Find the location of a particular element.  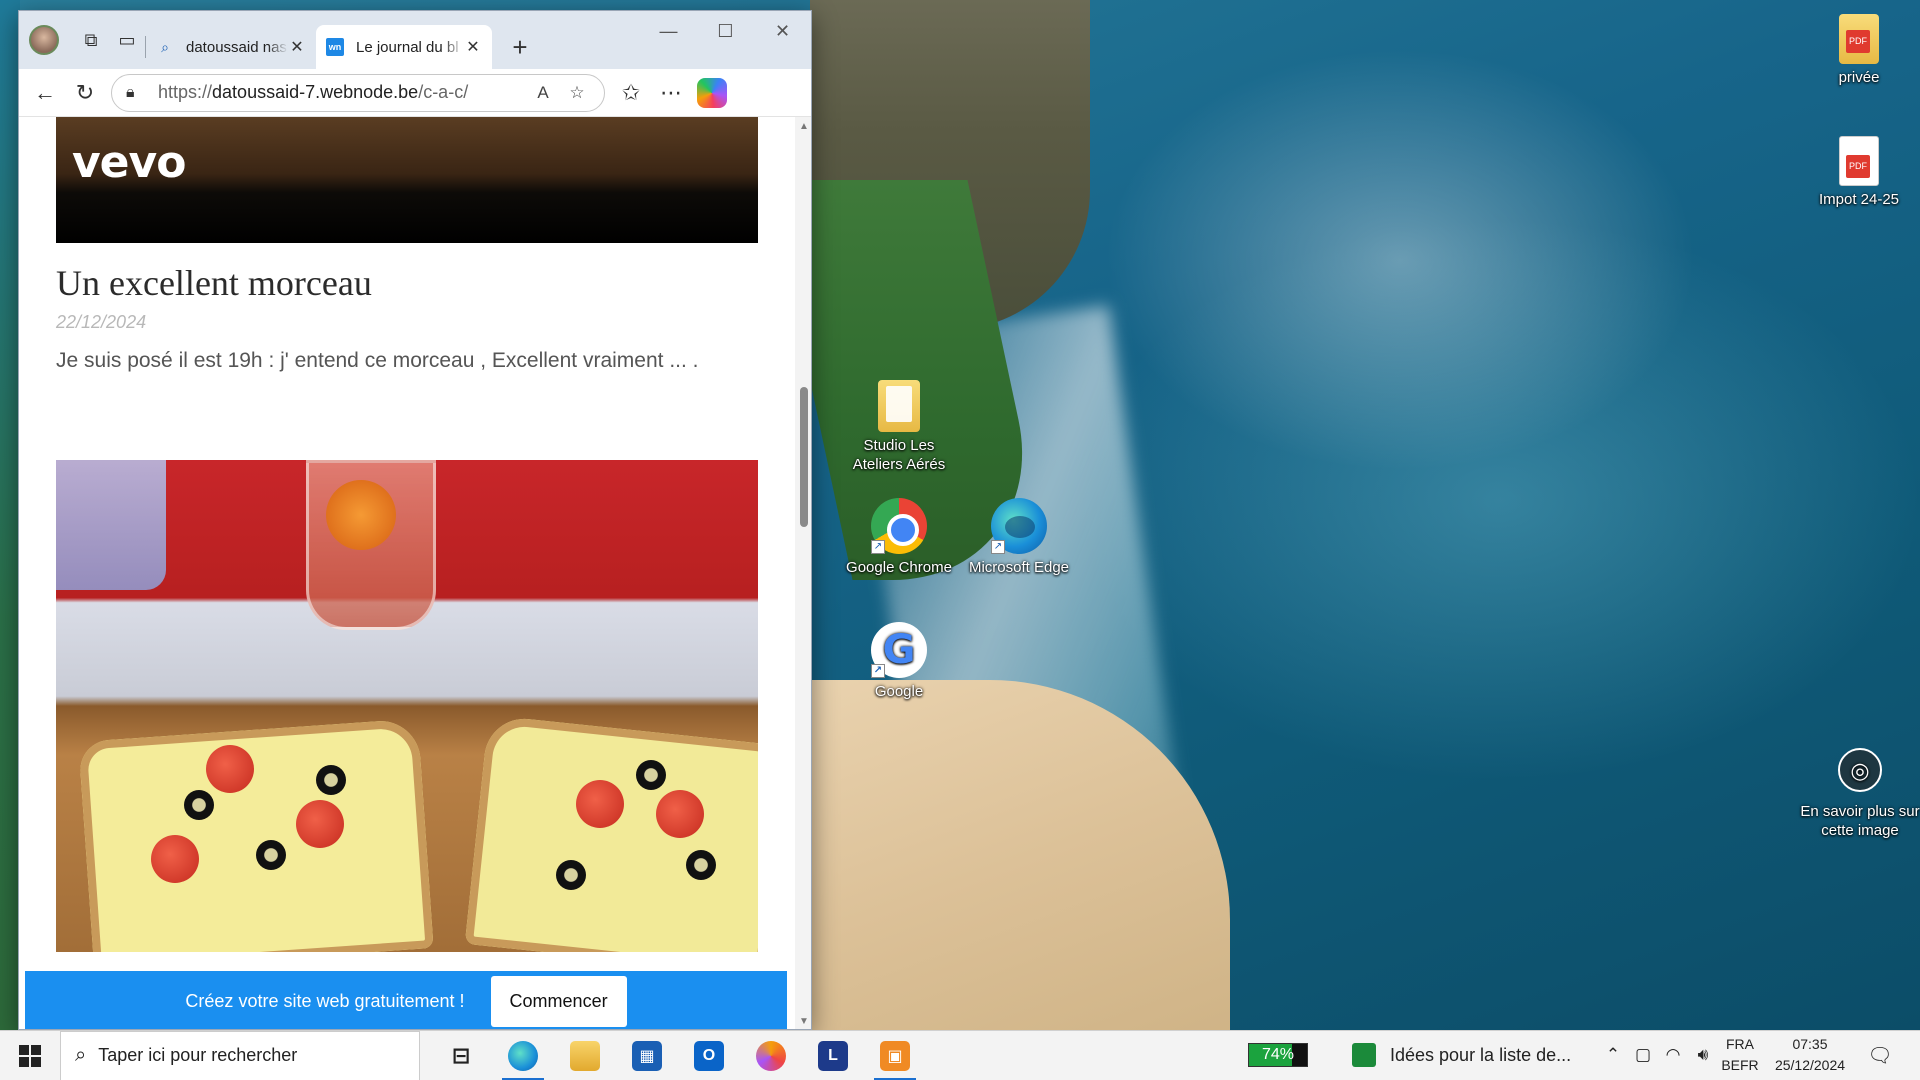

refresh-icon: ↻ is located at coordinates (85, 93).